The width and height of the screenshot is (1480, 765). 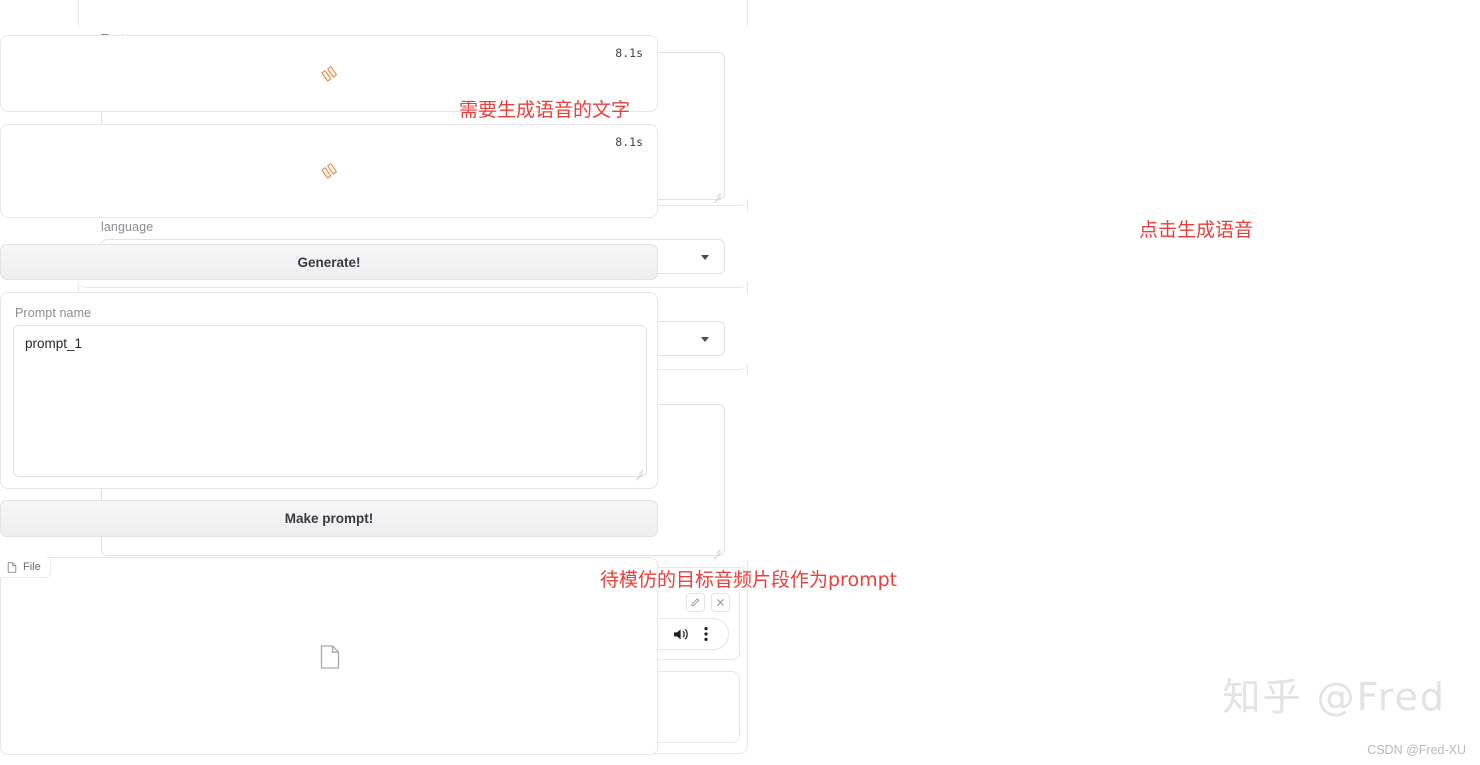 I want to click on volume-button, so click(x=681, y=634).